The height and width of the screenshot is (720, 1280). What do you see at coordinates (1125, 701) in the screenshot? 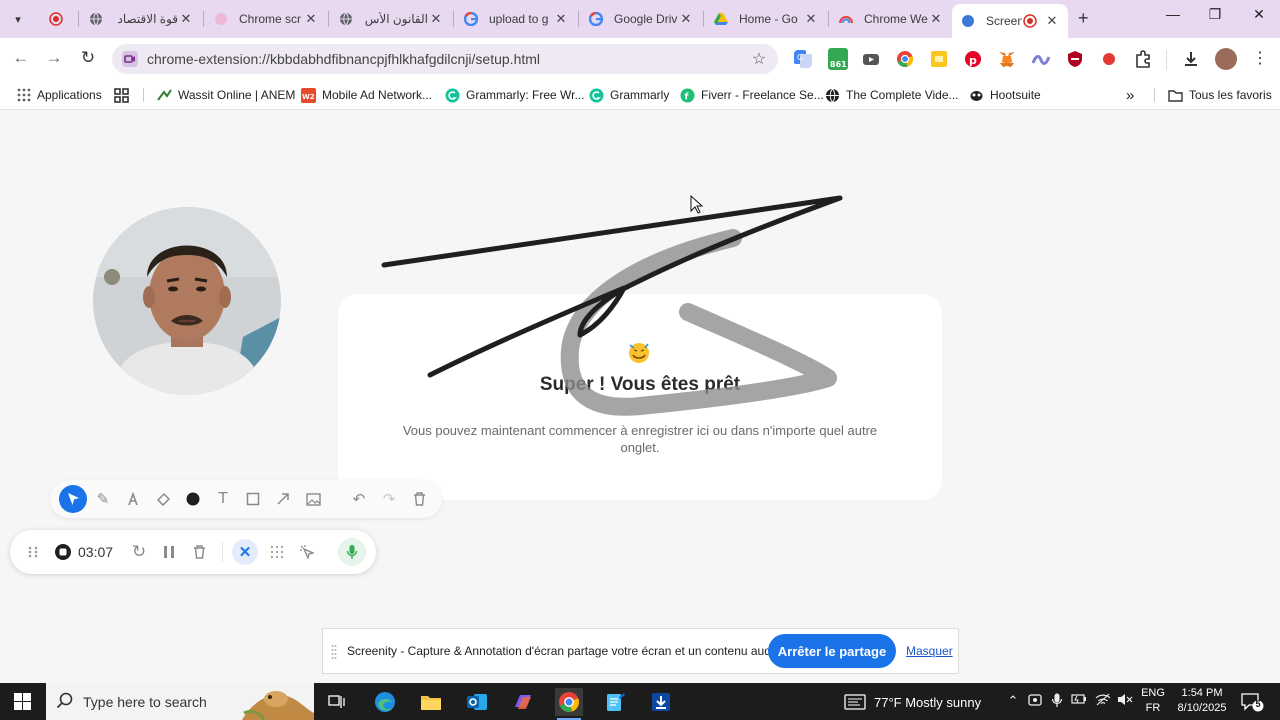
I see `tray-volume-icon` at bounding box center [1125, 701].